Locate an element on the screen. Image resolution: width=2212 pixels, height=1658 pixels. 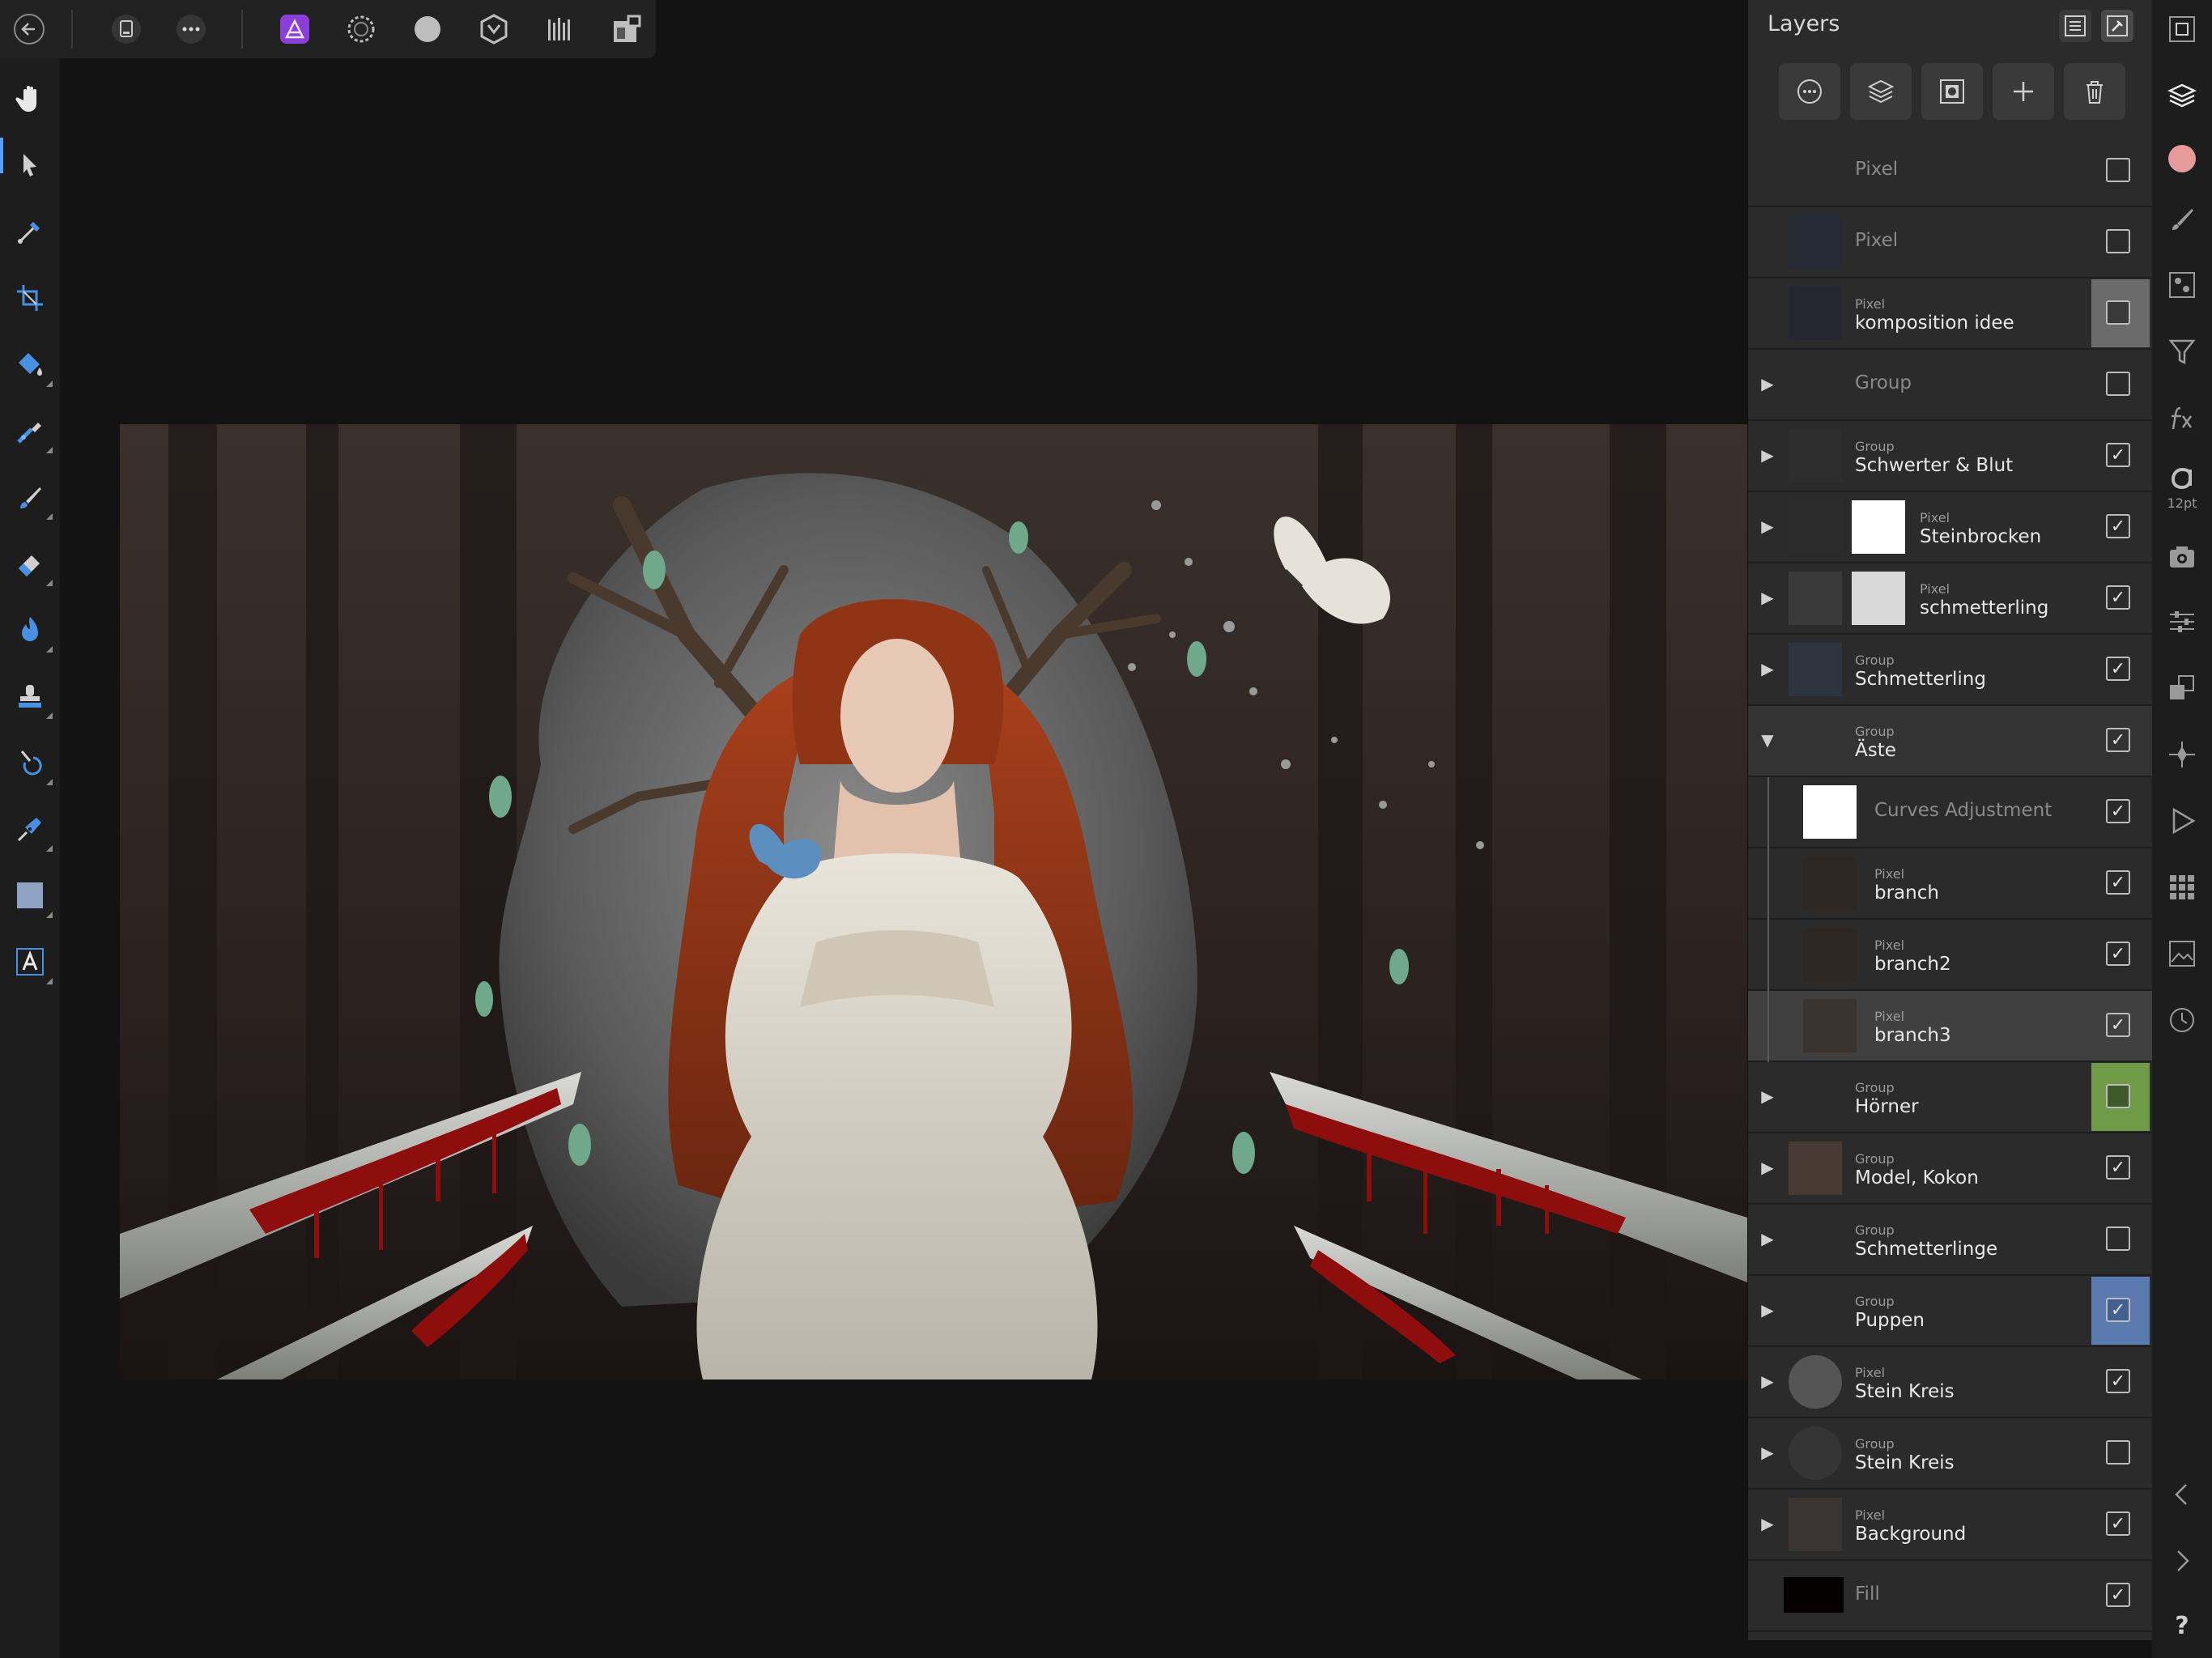
character-icon is located at coordinates (2182, 477).